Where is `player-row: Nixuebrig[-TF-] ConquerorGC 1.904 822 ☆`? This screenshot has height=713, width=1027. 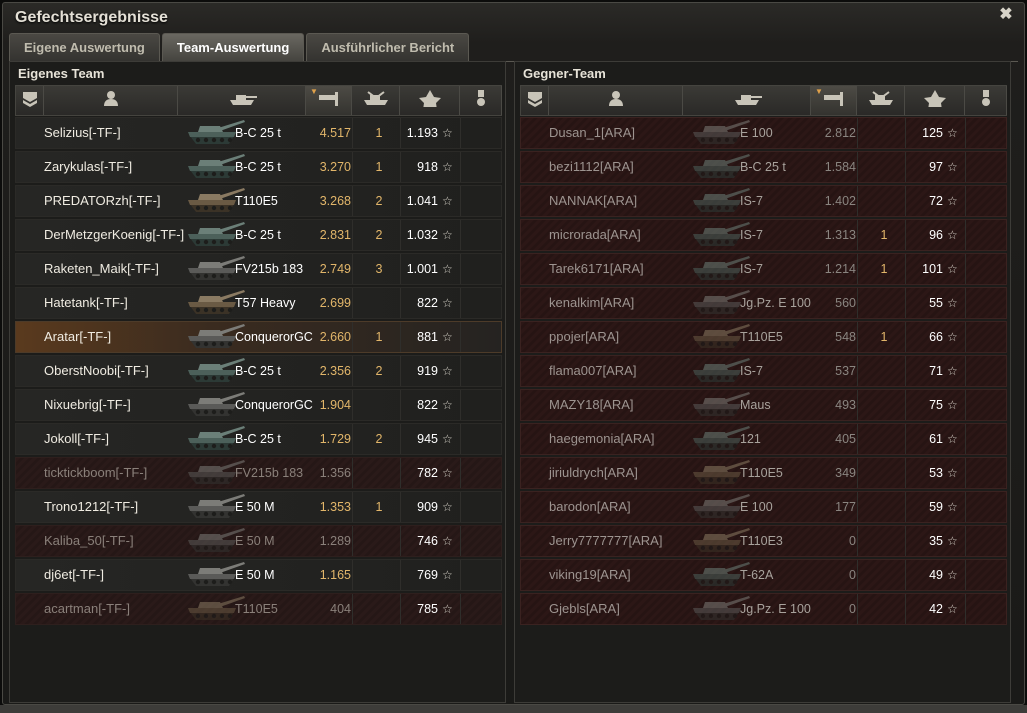
player-row: Nixuebrig[-TF-] ConquerorGC 1.904 822 ☆ is located at coordinates (258, 405).